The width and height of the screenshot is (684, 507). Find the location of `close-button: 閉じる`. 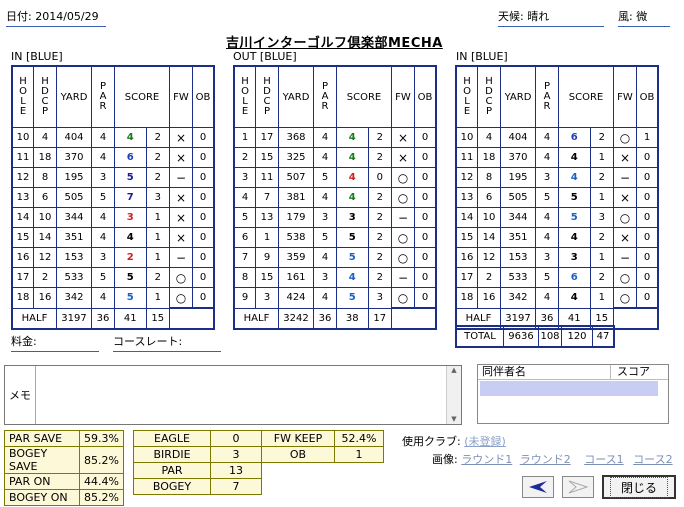

close-button: 閉じる is located at coordinates (639, 487).